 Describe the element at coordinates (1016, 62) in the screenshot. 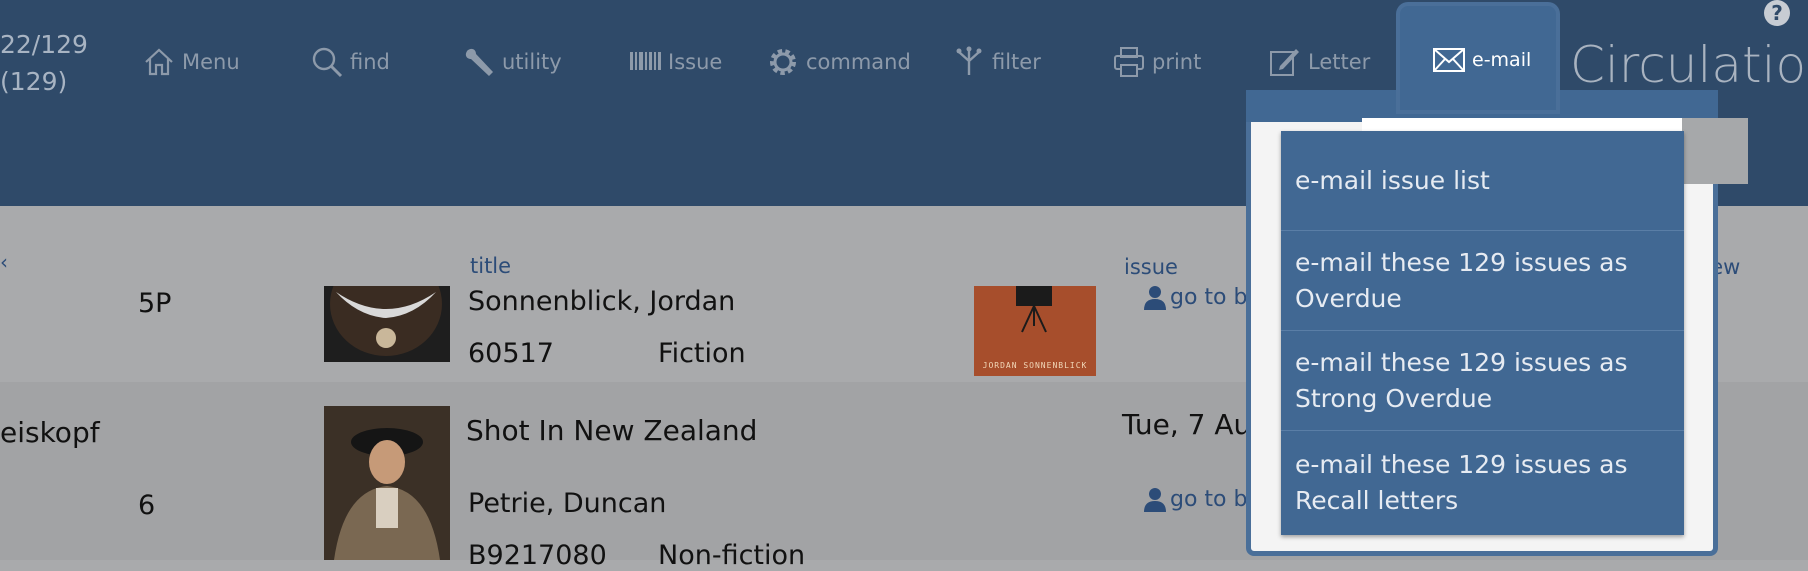

I see `nav-filter-label: filter` at that location.